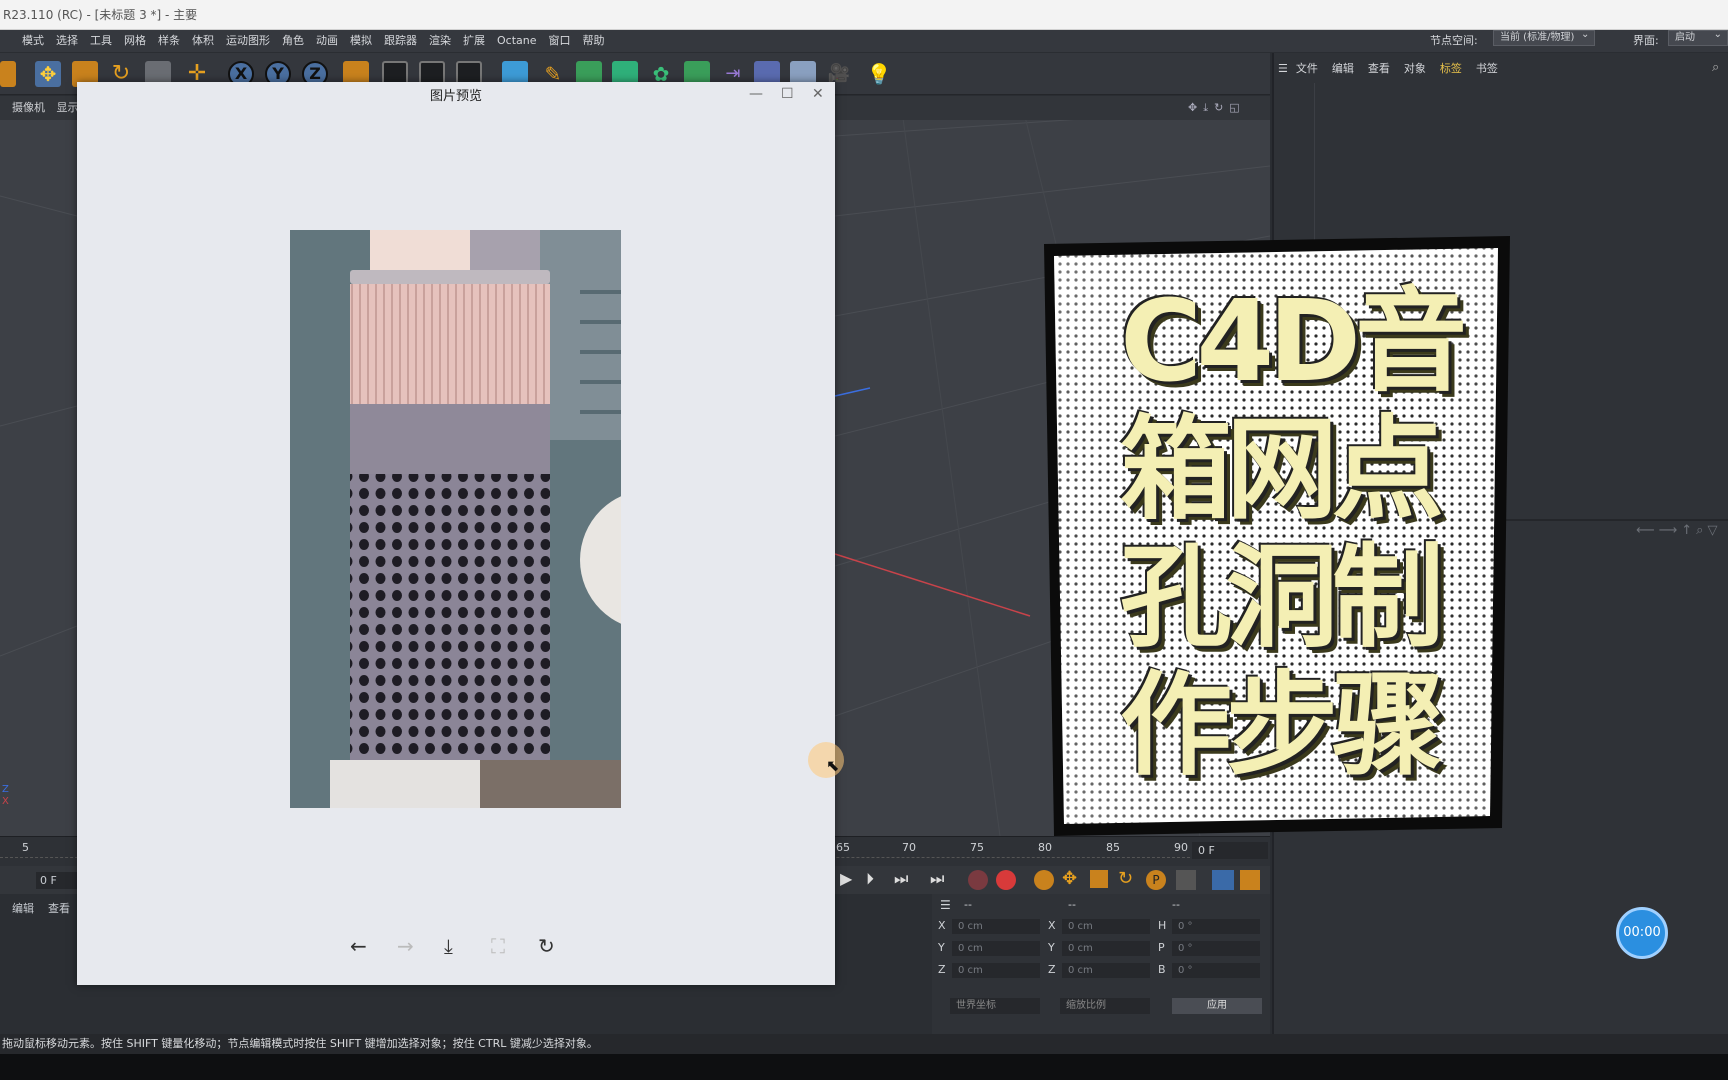 The image size is (1728, 1080). Describe the element at coordinates (1106, 970) in the screenshot. I see `size-z-field: 0 cm` at that location.